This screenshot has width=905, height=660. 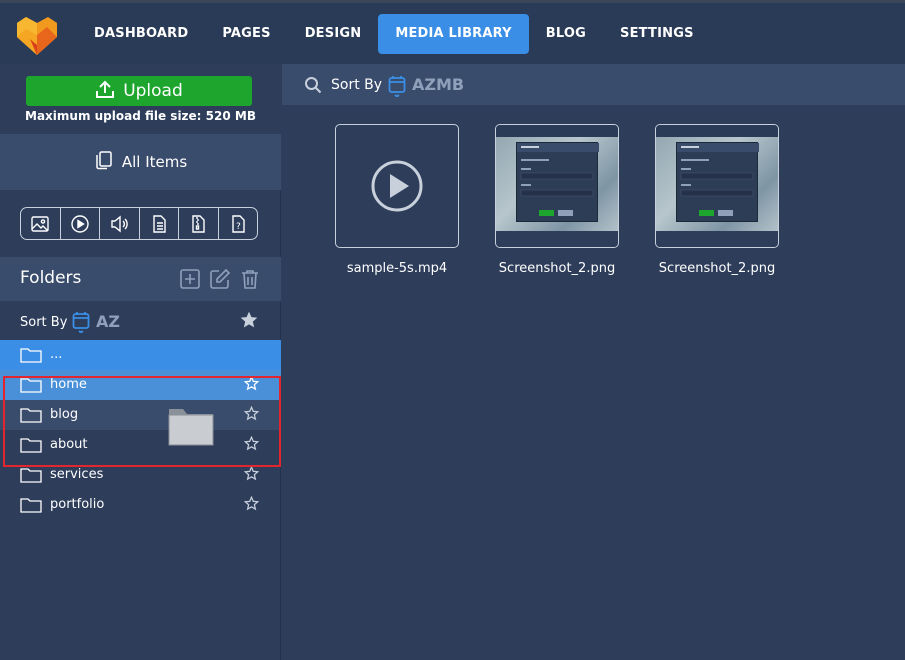 I want to click on nav-settings: SETTINGS, so click(x=657, y=34).